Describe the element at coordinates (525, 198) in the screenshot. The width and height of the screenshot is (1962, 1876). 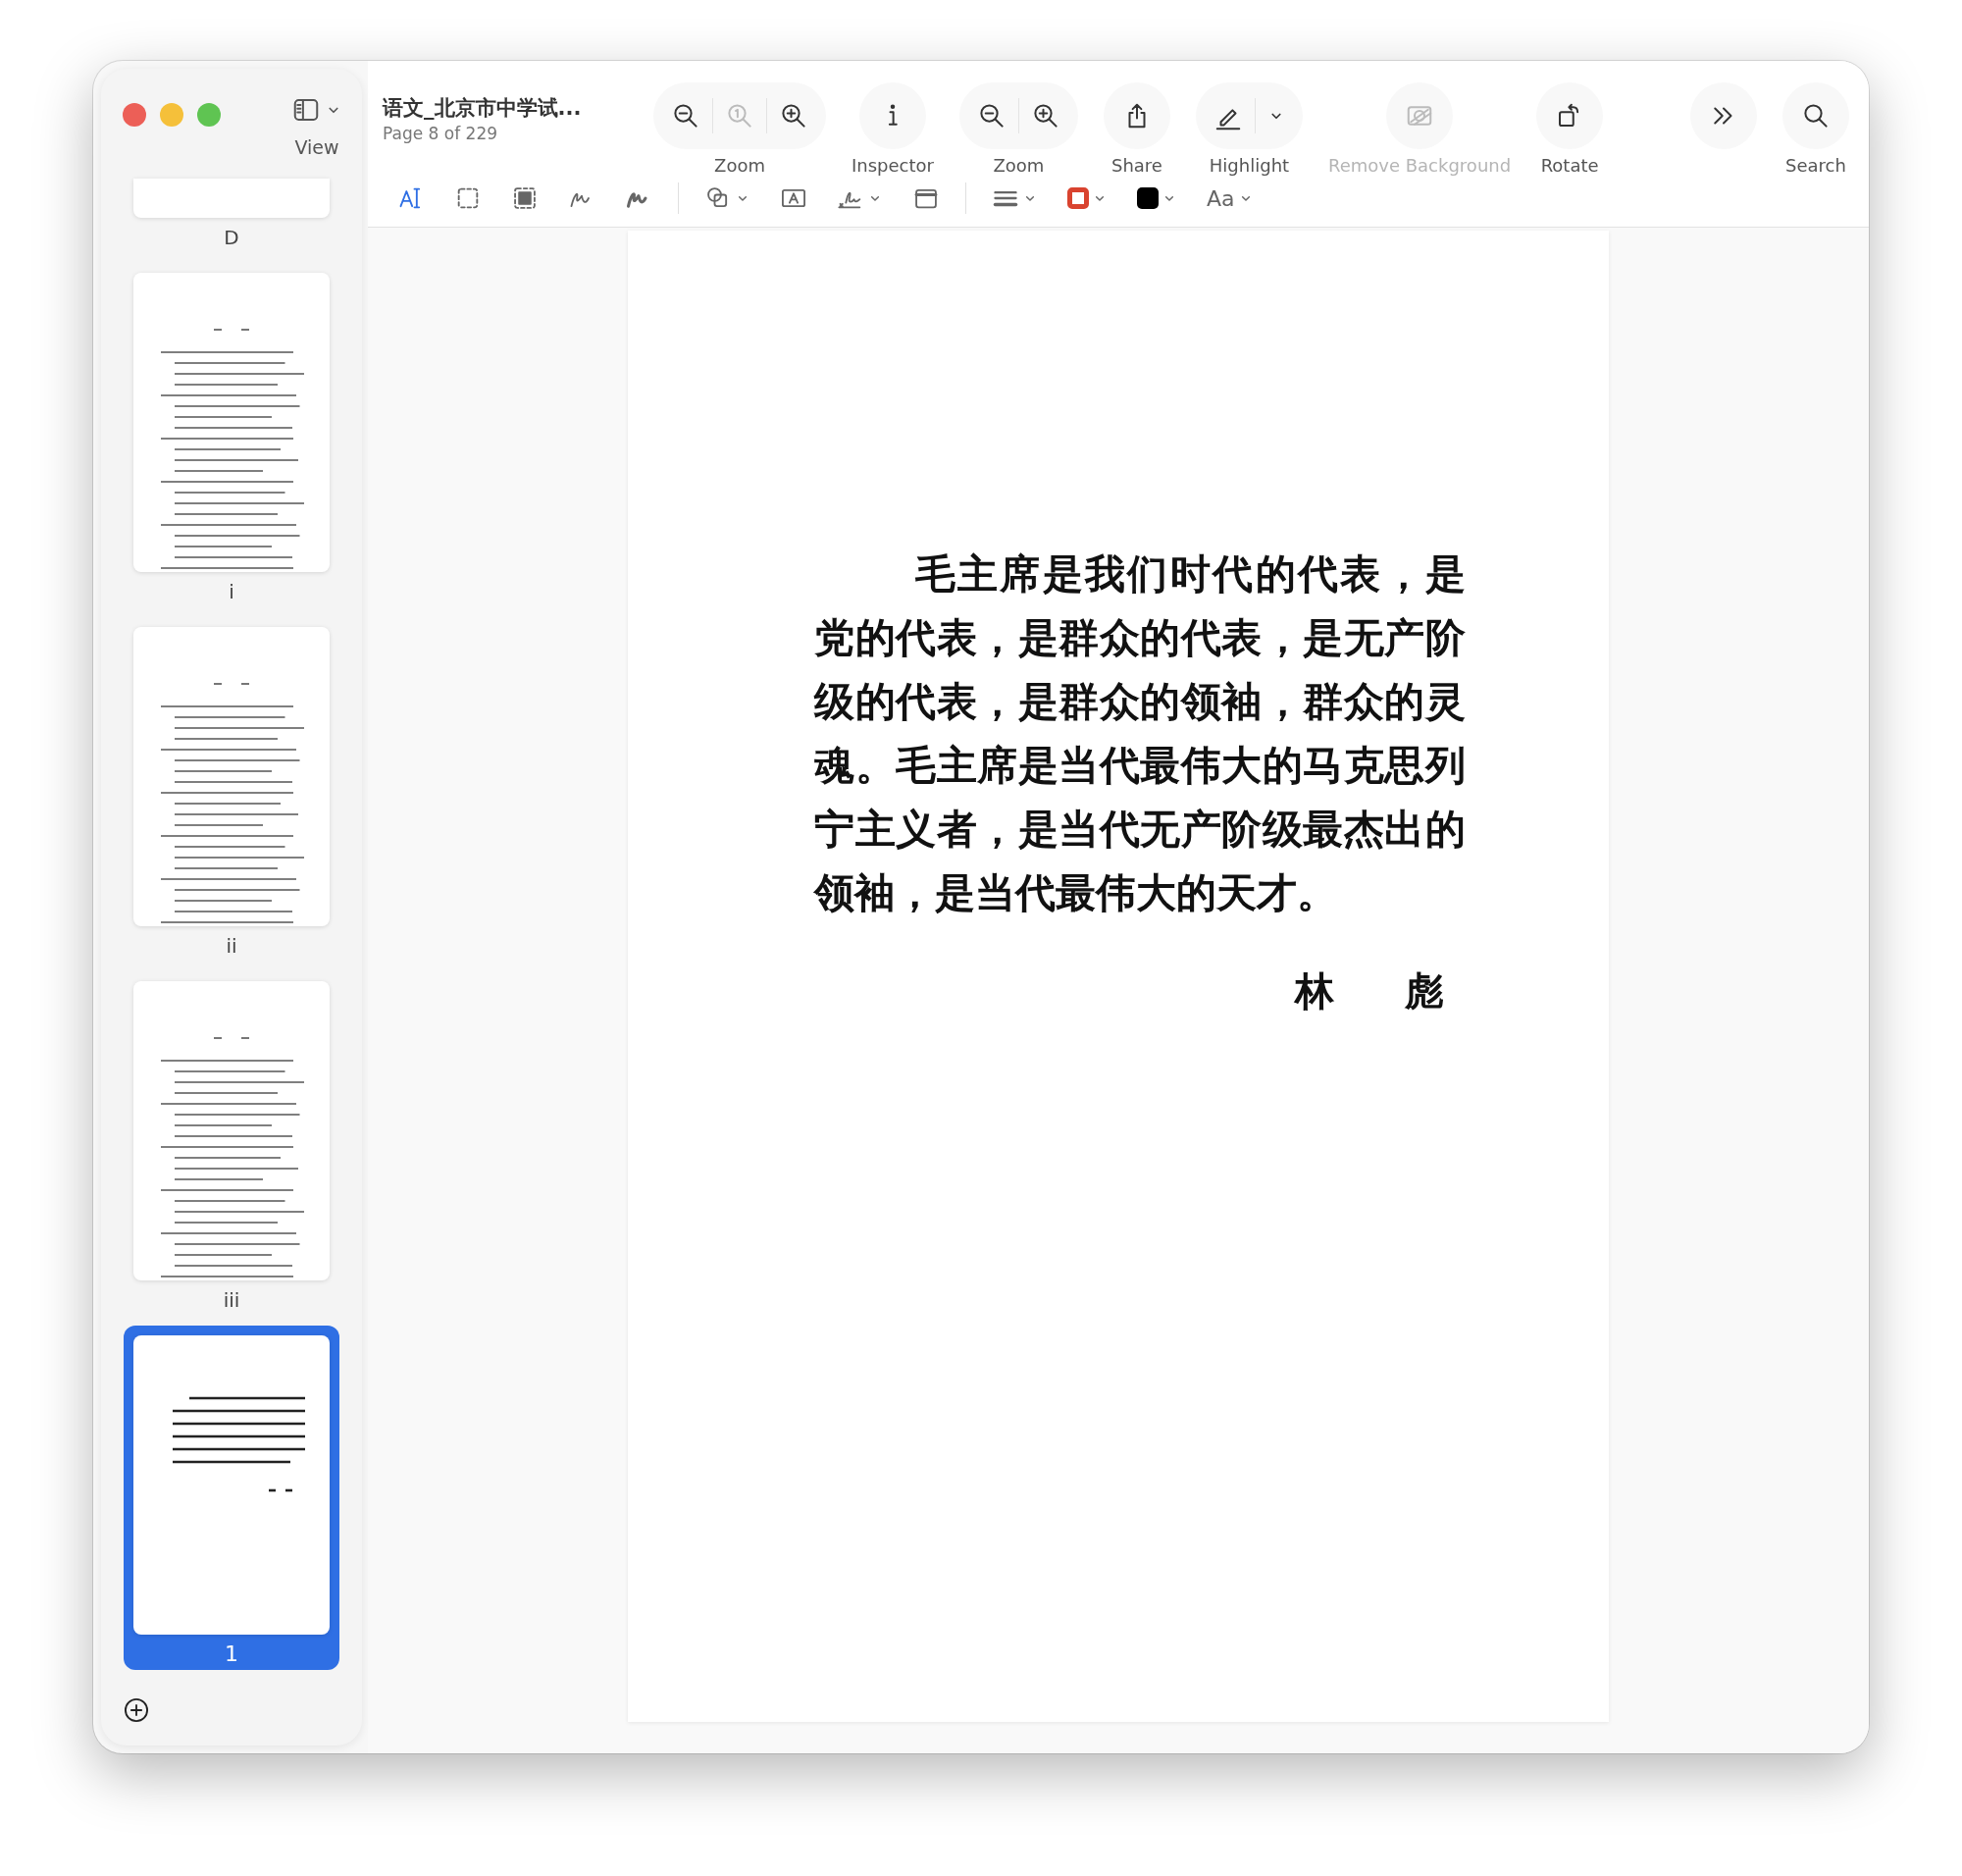
I see `redact-icon` at that location.